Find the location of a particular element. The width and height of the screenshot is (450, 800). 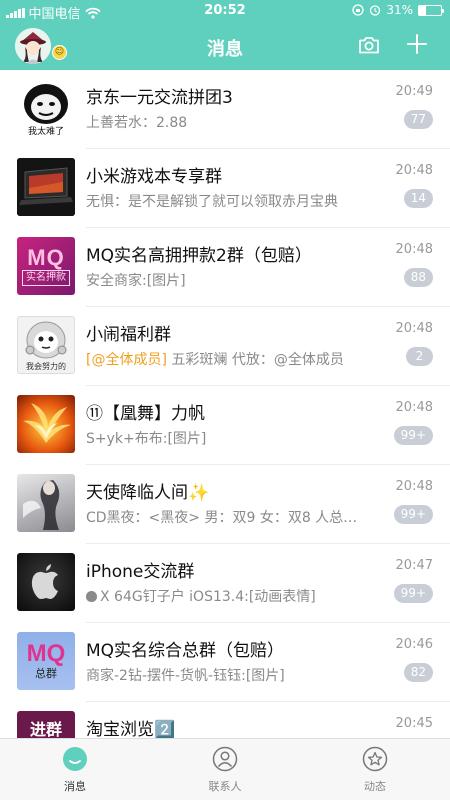

avatar-caption: 我会努力的 is located at coordinates (46, 366).